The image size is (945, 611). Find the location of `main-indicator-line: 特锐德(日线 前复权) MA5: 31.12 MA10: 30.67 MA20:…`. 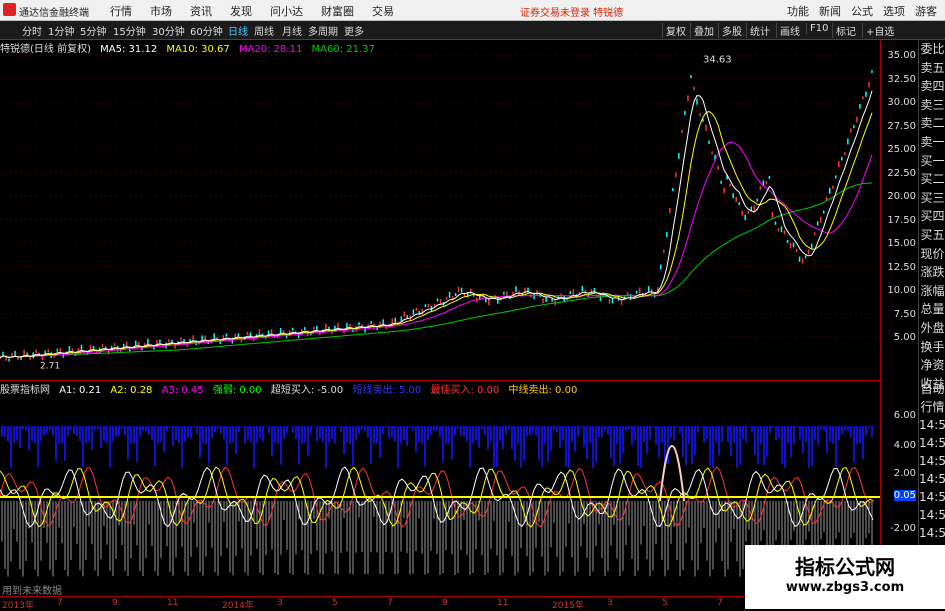

main-indicator-line: 特锐德(日线 前复权) MA5: 31.12 MA10: 30.67 MA20:… is located at coordinates (190, 47).